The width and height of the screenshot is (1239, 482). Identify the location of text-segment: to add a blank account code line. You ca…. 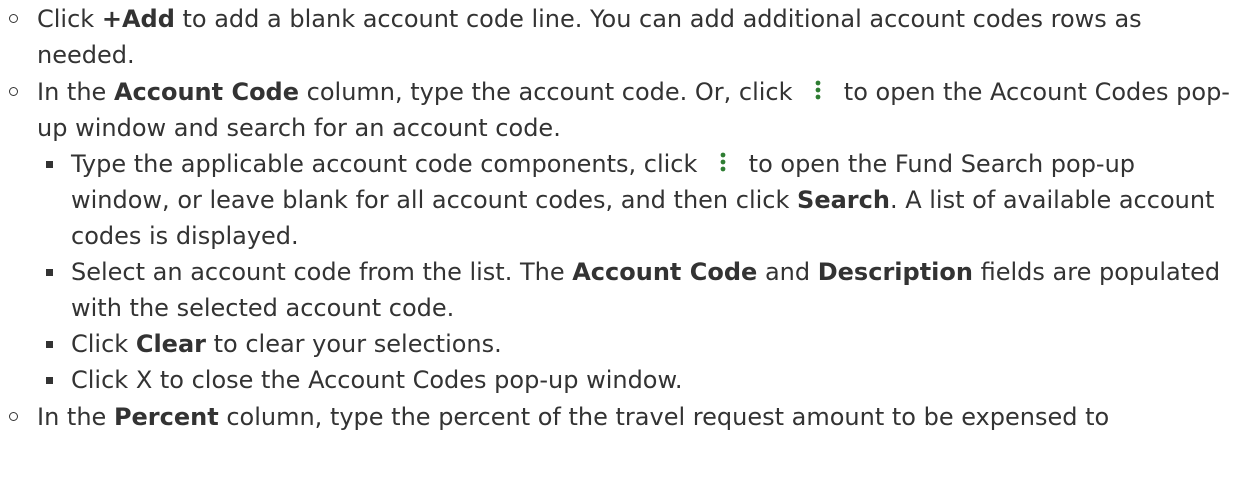
(589, 37).